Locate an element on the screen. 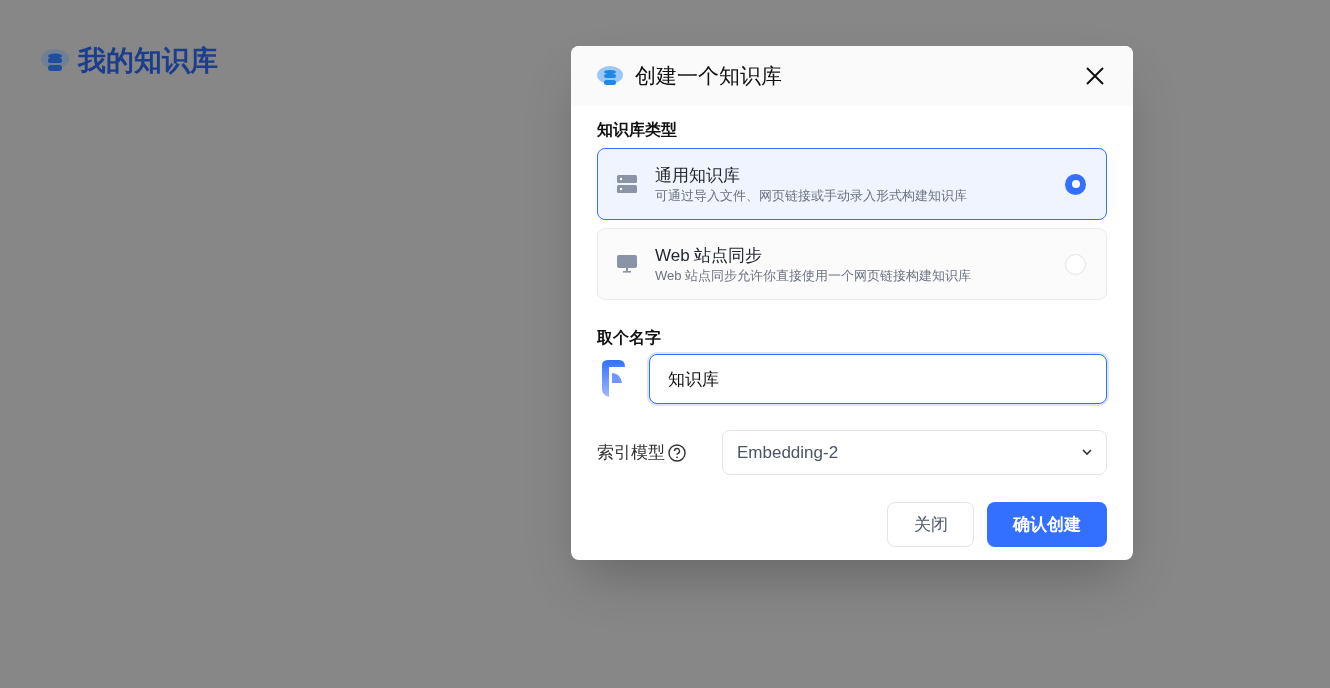 This screenshot has width=1330, height=688. close-icon is located at coordinates (1095, 76).